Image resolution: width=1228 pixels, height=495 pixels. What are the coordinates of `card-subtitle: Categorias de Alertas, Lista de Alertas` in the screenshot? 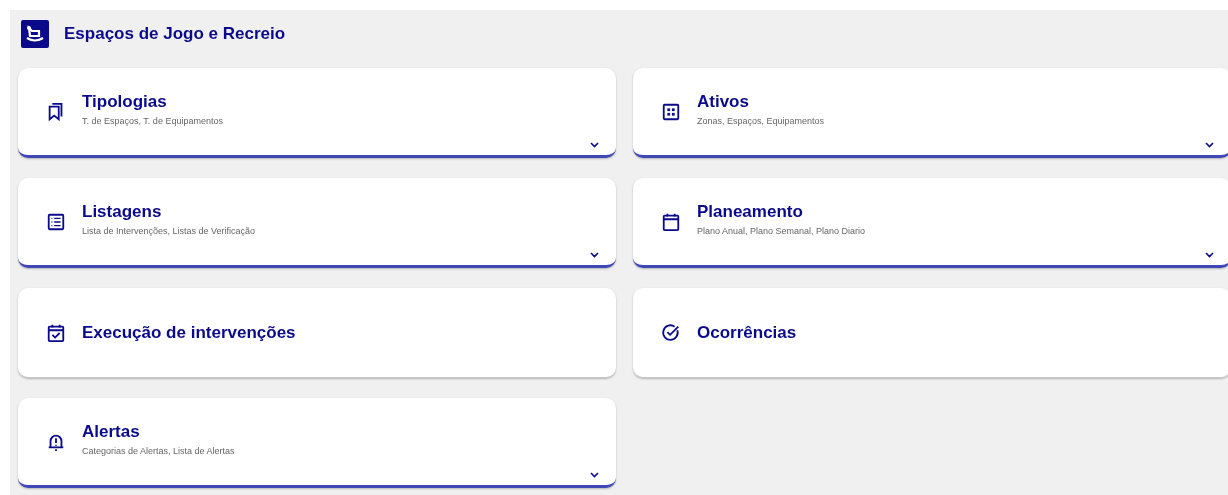 It's located at (158, 450).